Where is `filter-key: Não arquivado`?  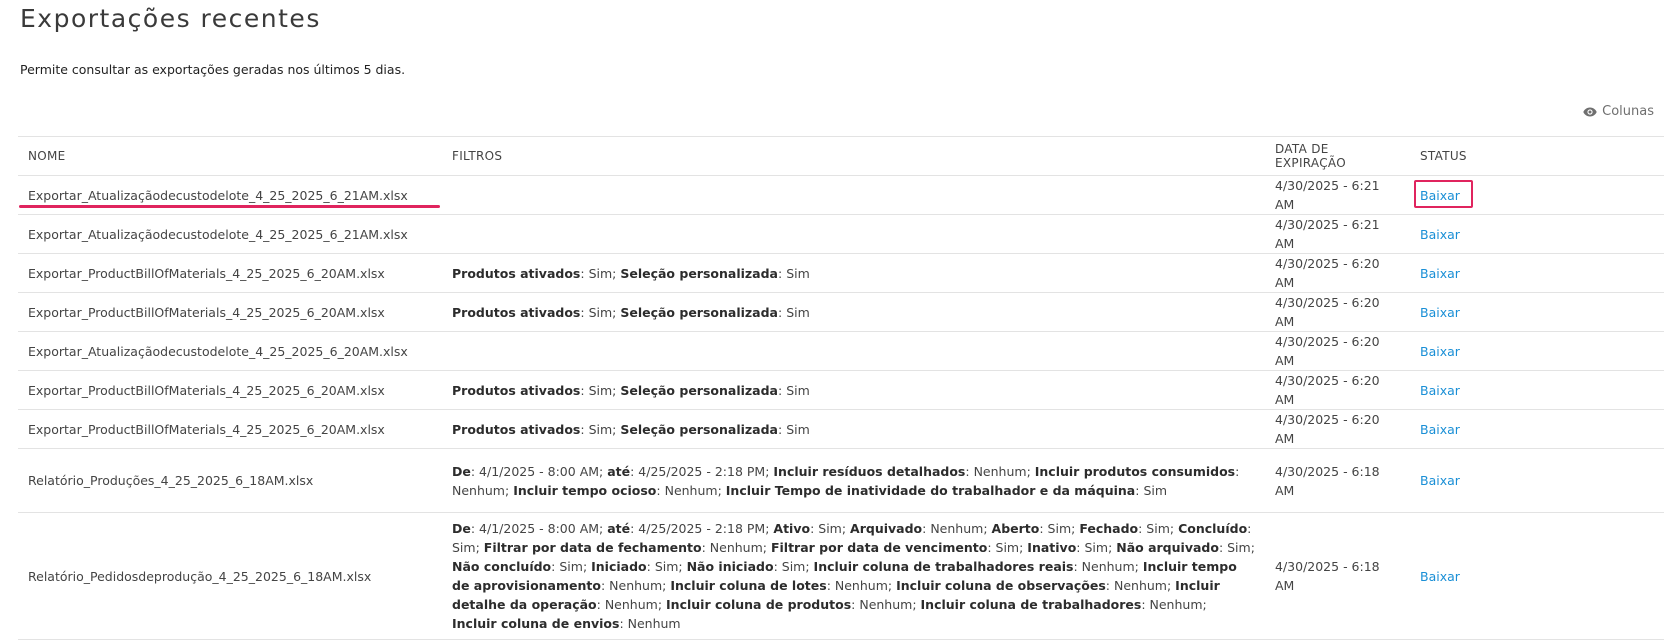
filter-key: Não arquivado is located at coordinates (1167, 547).